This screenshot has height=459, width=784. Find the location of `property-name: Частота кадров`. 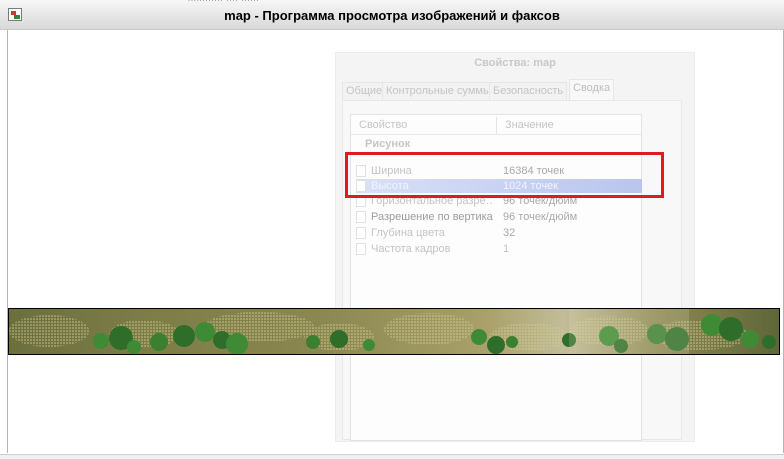

property-name: Частота кадров is located at coordinates (411, 249).